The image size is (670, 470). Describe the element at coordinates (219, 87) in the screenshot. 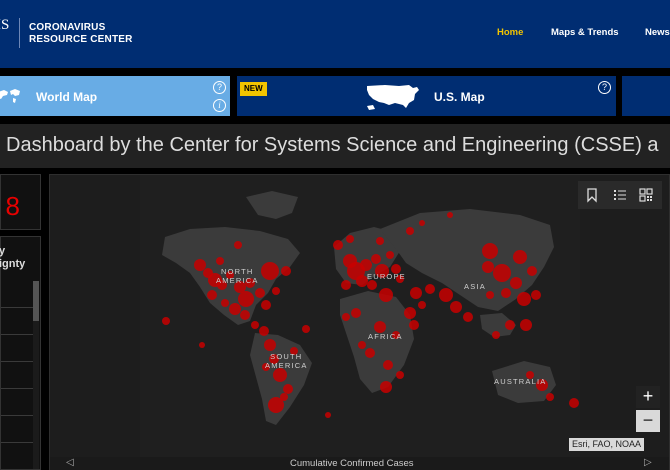

I see `world-map-help-icon: ?` at that location.